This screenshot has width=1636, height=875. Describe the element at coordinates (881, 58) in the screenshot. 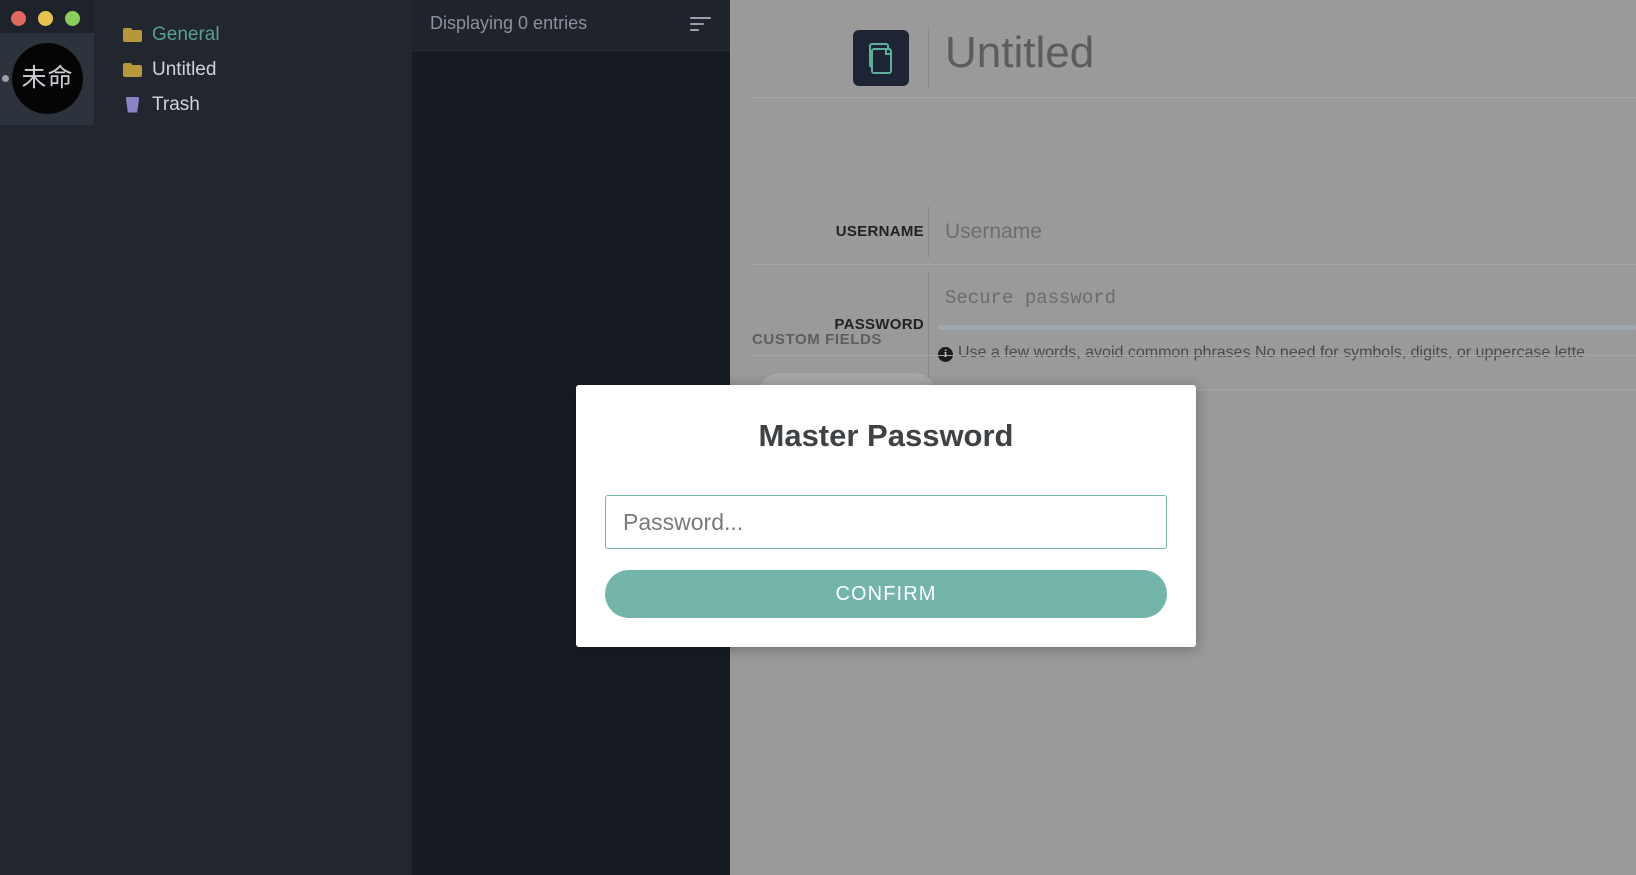

I see `copy-document-icon` at that location.